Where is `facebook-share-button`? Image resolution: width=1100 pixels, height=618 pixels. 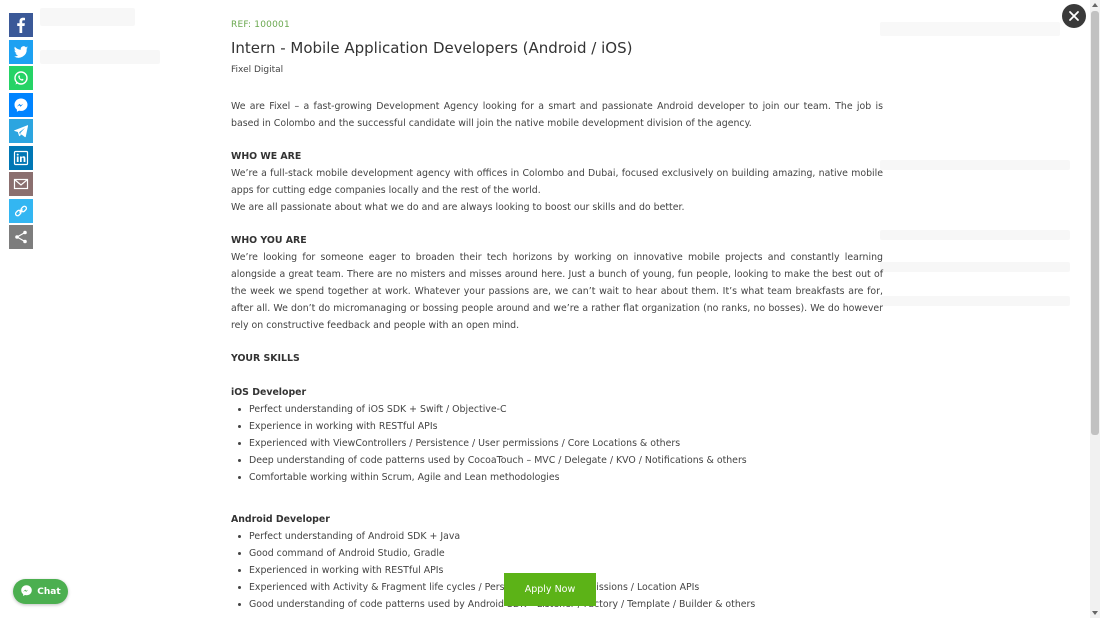 facebook-share-button is located at coordinates (21, 25).